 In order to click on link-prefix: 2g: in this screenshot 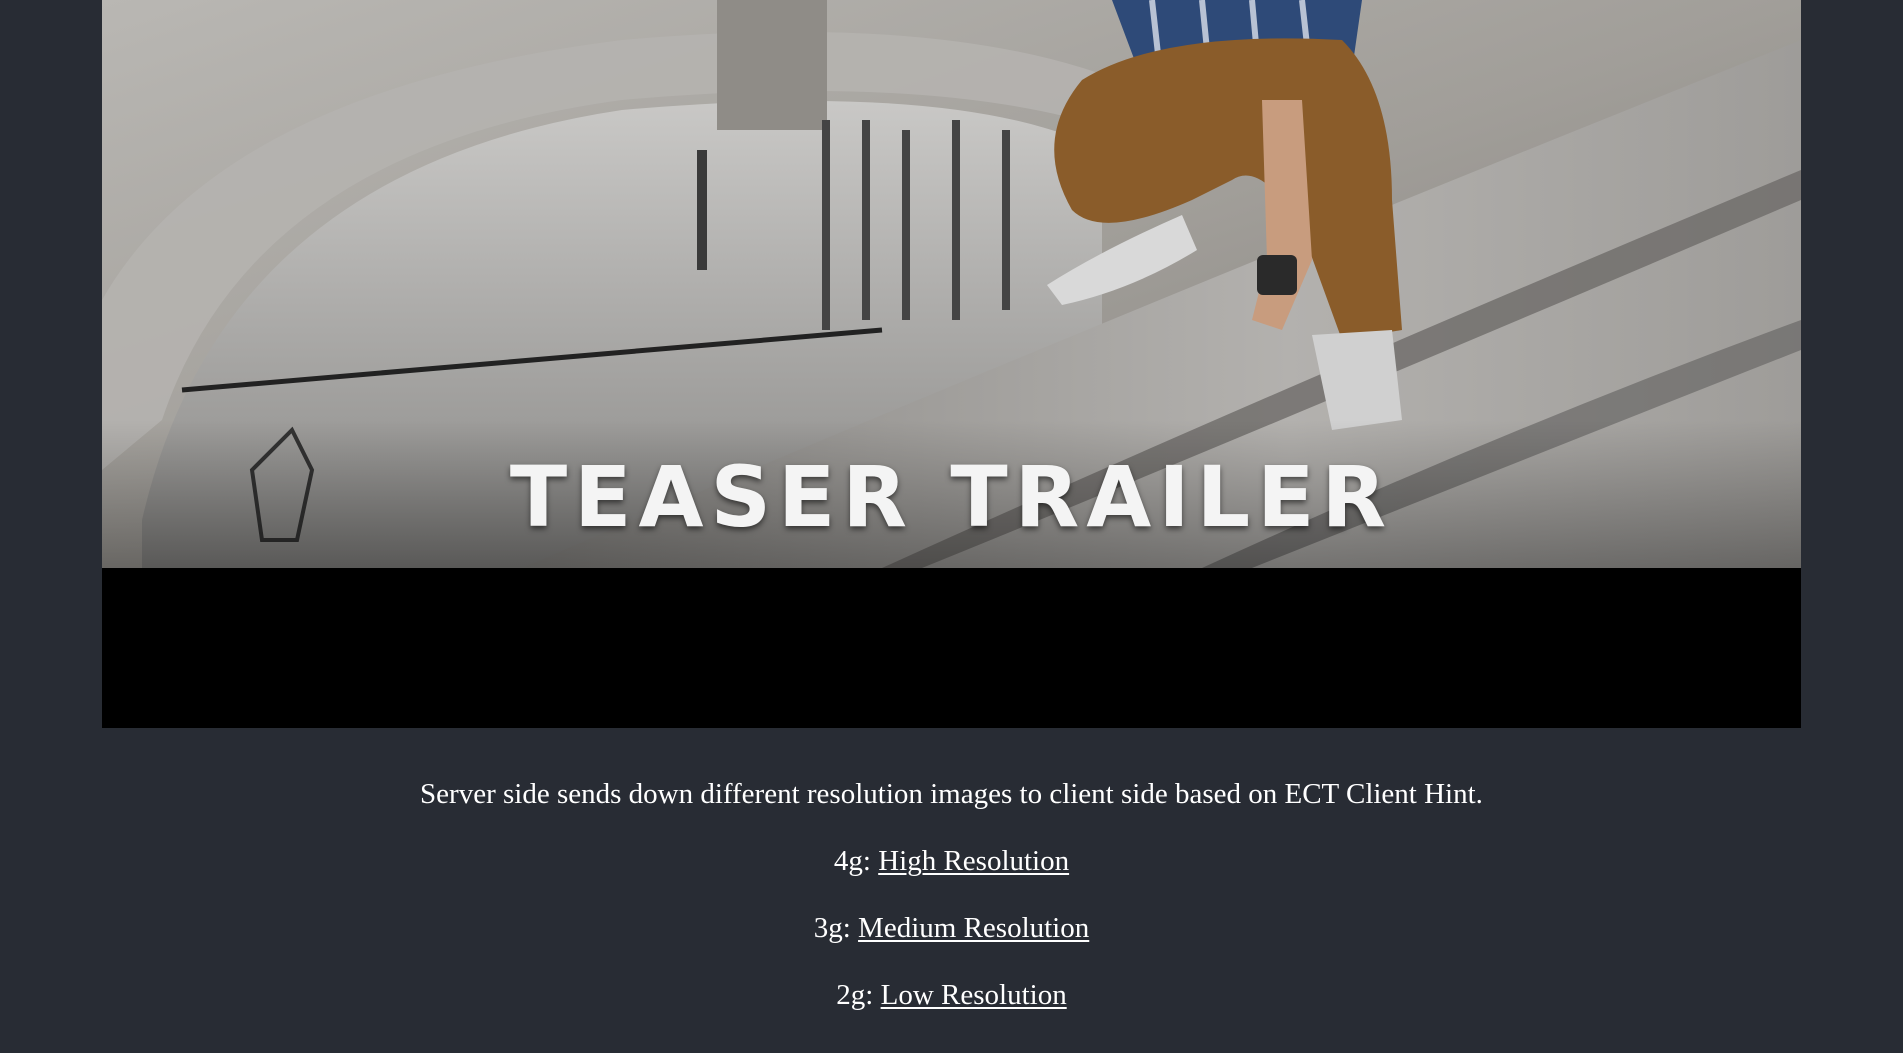, I will do `click(858, 995)`.